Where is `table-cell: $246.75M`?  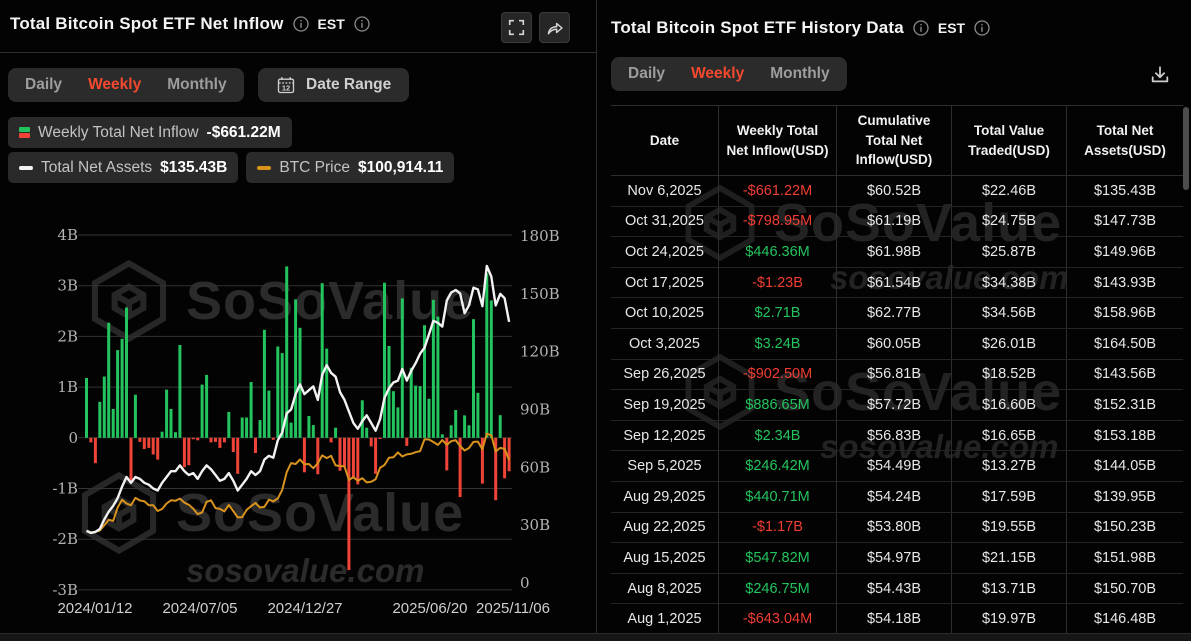
table-cell: $246.75M is located at coordinates (778, 588).